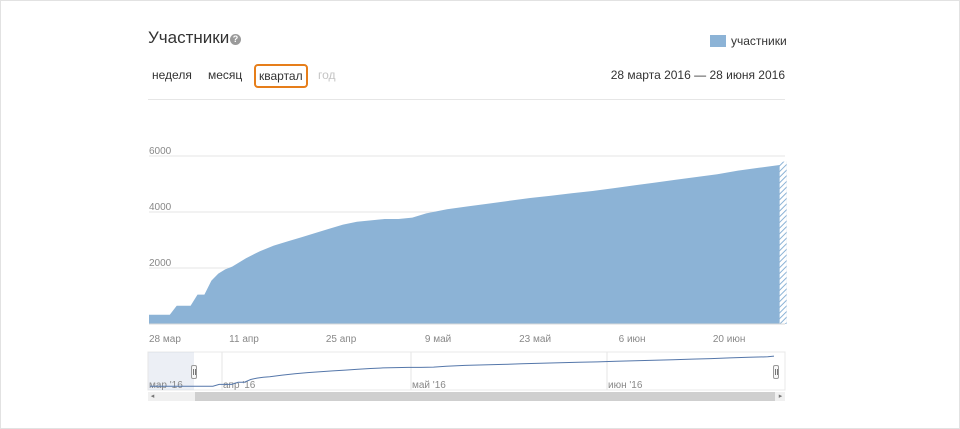  Describe the element at coordinates (783, 242) in the screenshot. I see `incomplete-period-hatch` at that location.